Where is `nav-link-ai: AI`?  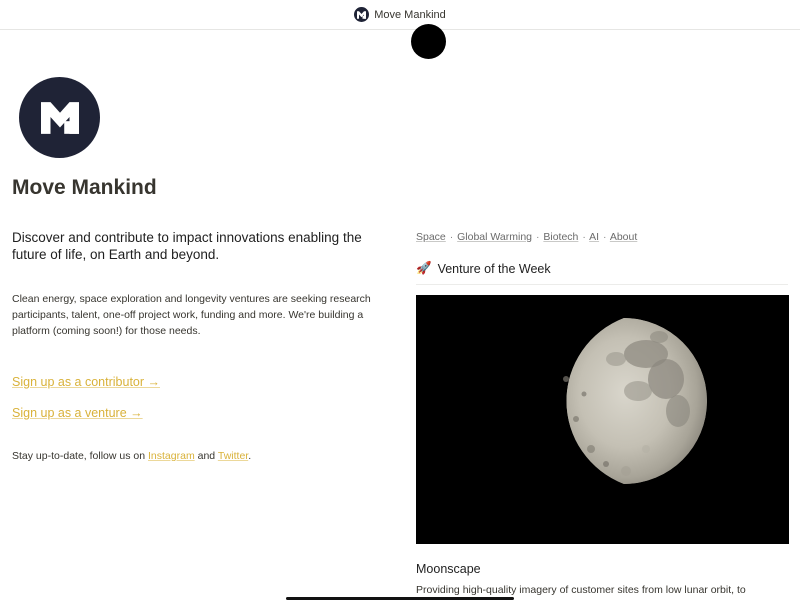
nav-link-ai: AI is located at coordinates (594, 237).